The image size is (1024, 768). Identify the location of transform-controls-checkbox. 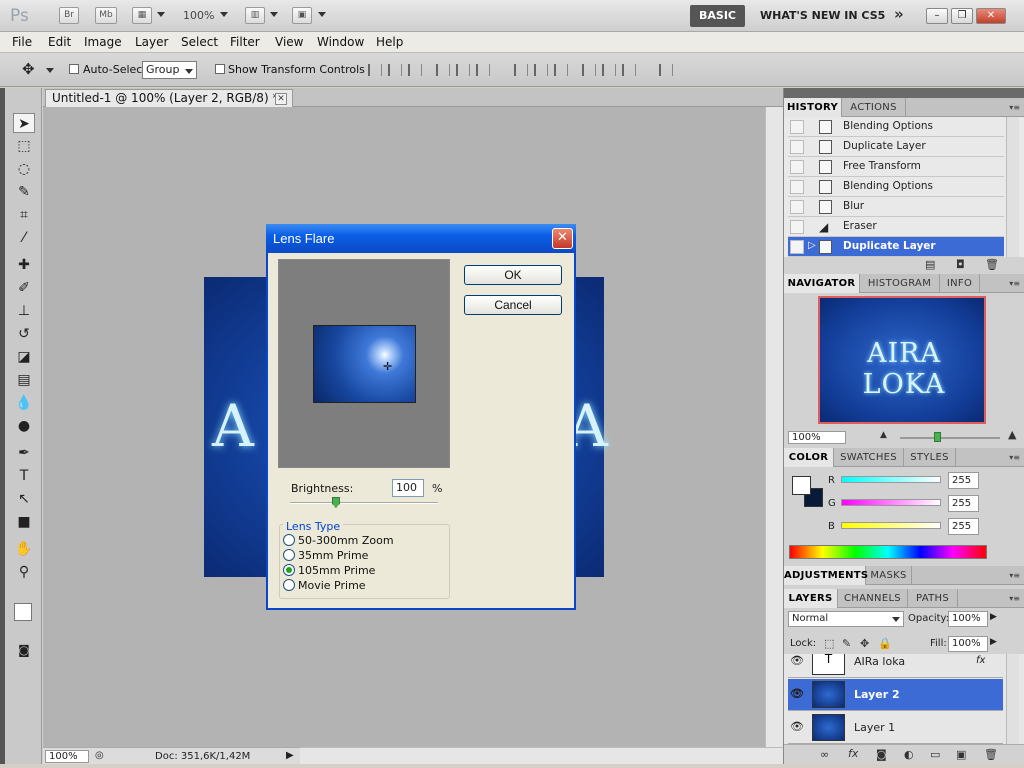
(220, 69).